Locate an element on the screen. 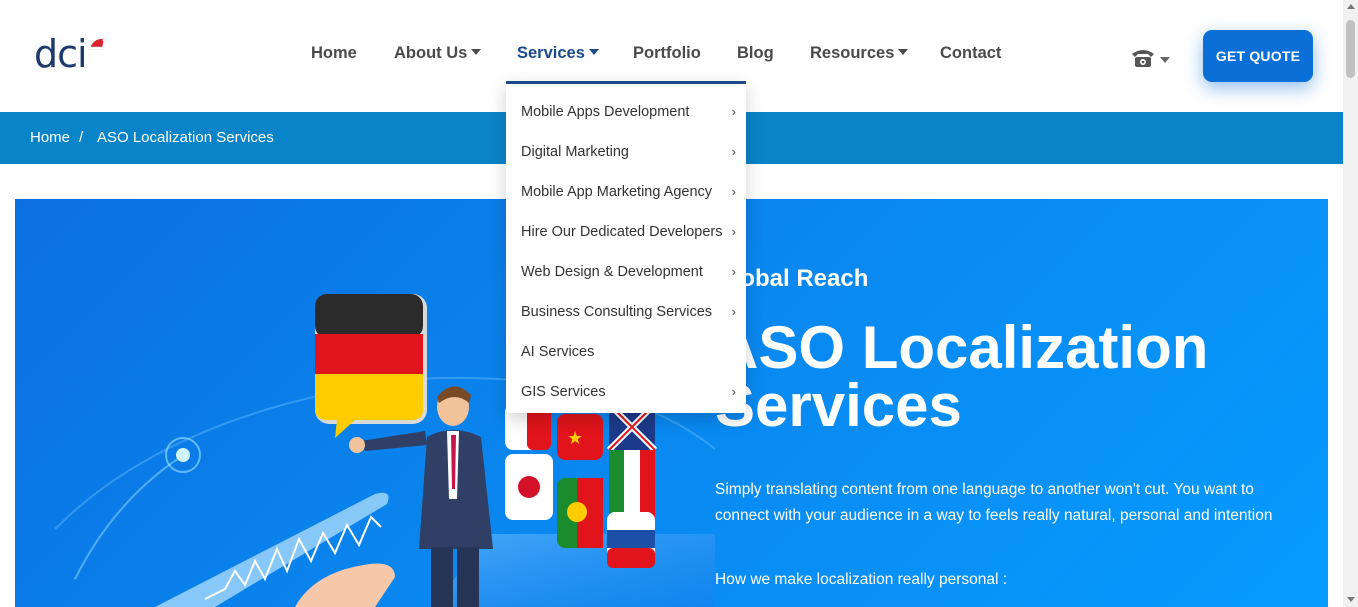 The height and width of the screenshot is (607, 1358). nav-resources: Resources is located at coordinates (859, 53).